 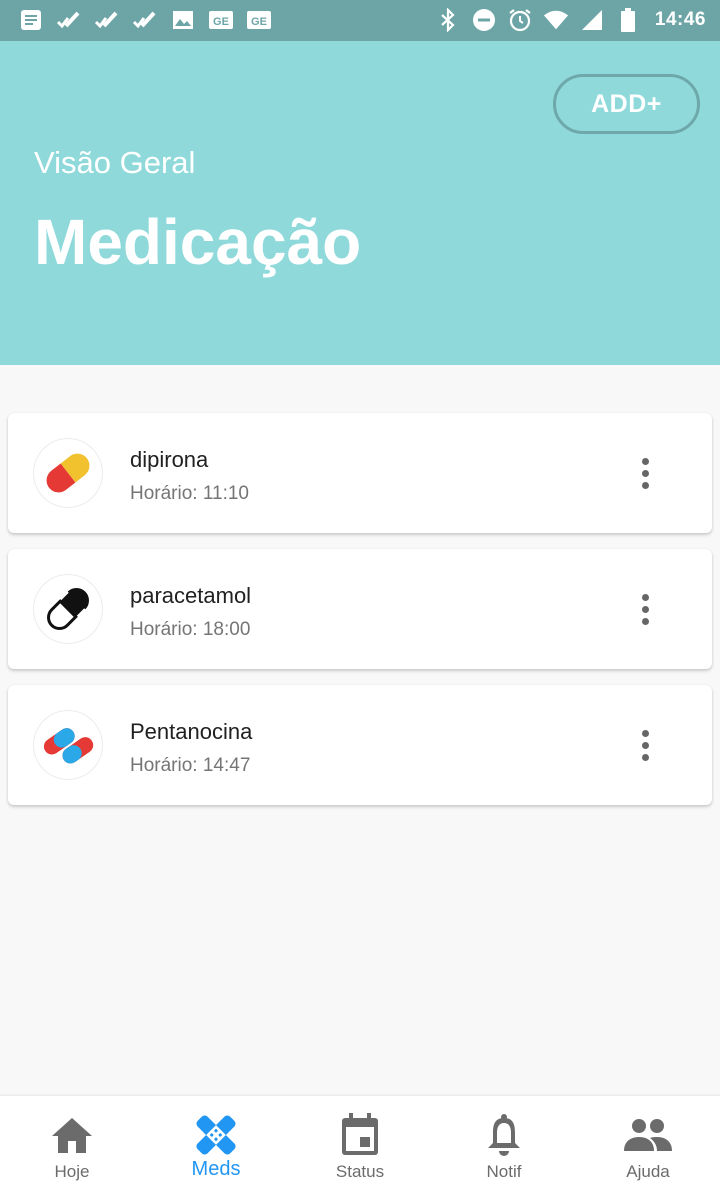 What do you see at coordinates (68, 745) in the screenshot?
I see `pills-blue-red-icon` at bounding box center [68, 745].